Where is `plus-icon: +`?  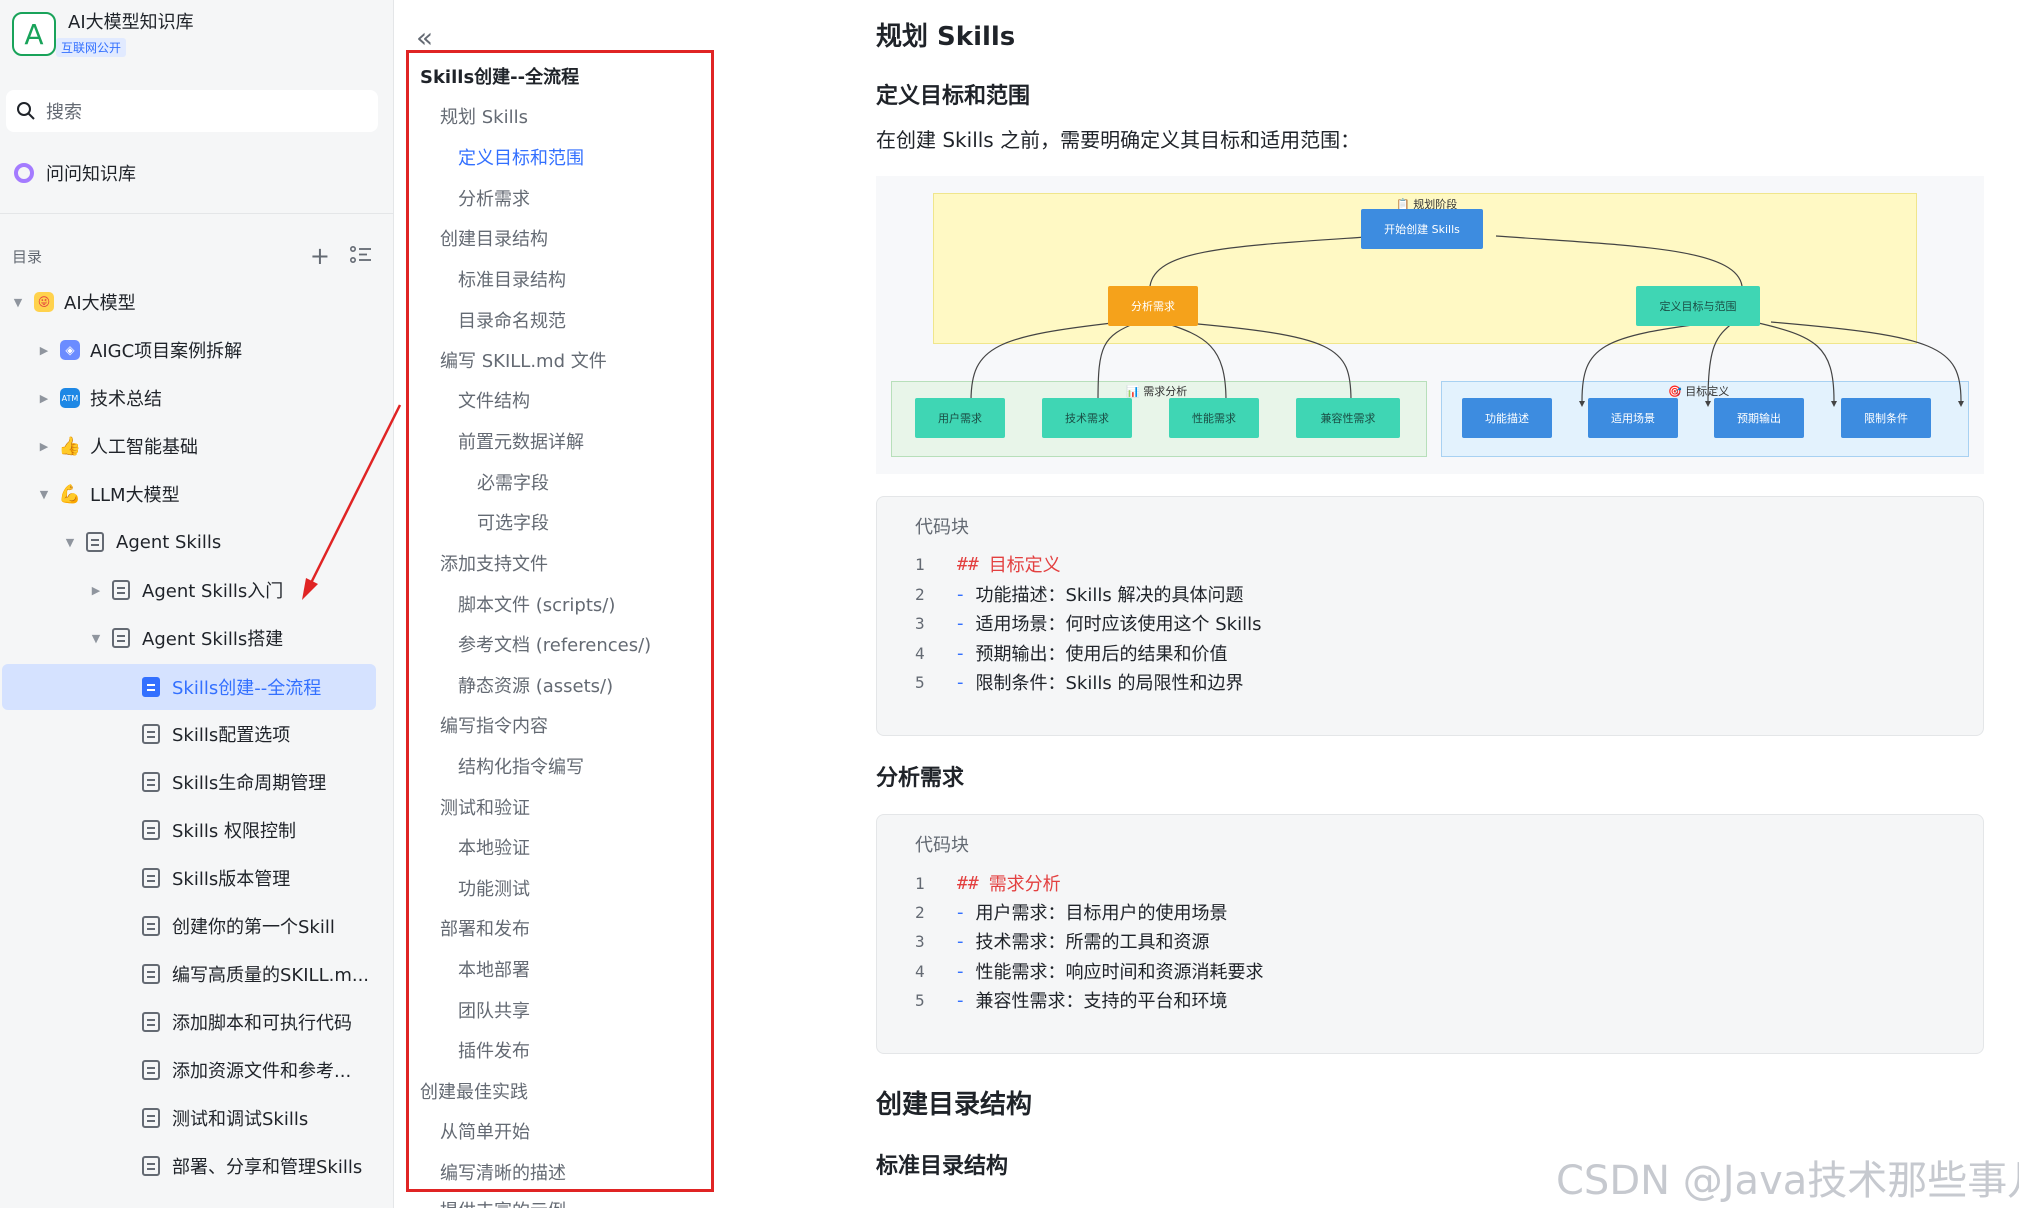
plus-icon: + is located at coordinates (320, 256).